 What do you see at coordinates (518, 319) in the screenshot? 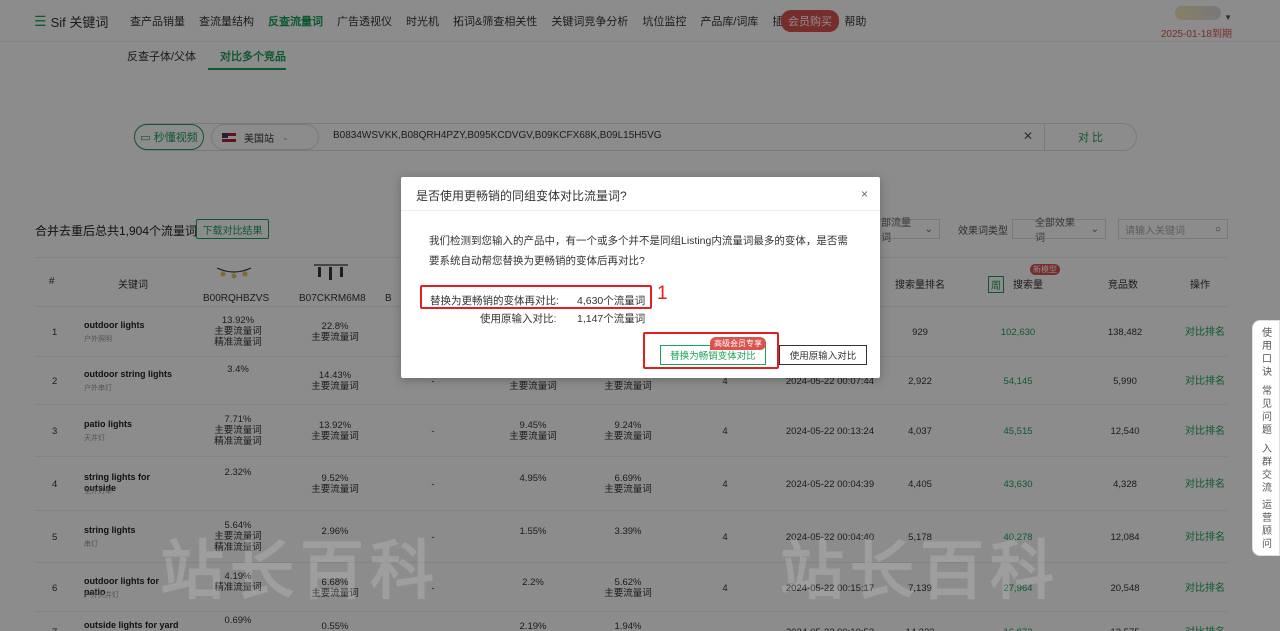
I see `option-original-label: 使用原输入对比:` at bounding box center [518, 319].